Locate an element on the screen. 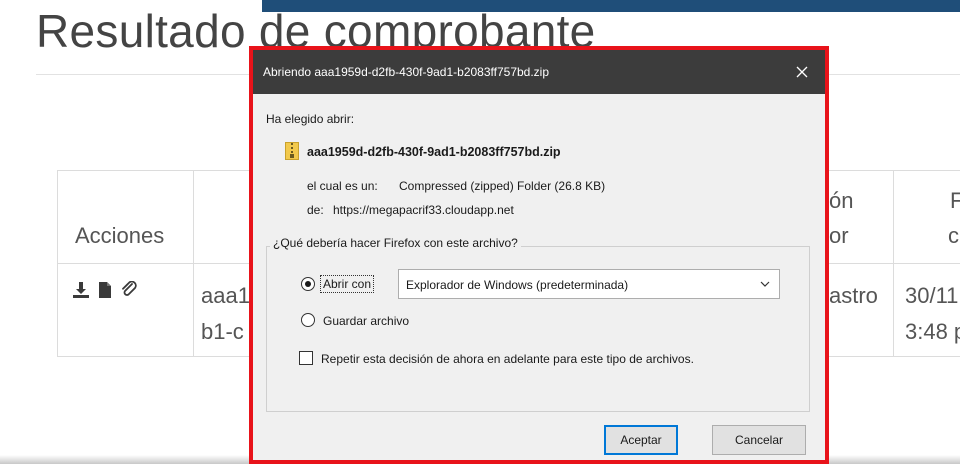  file-name: aaa1959d-d2fb-430f-9ad1-b2083ff757bd.zip is located at coordinates (434, 152).